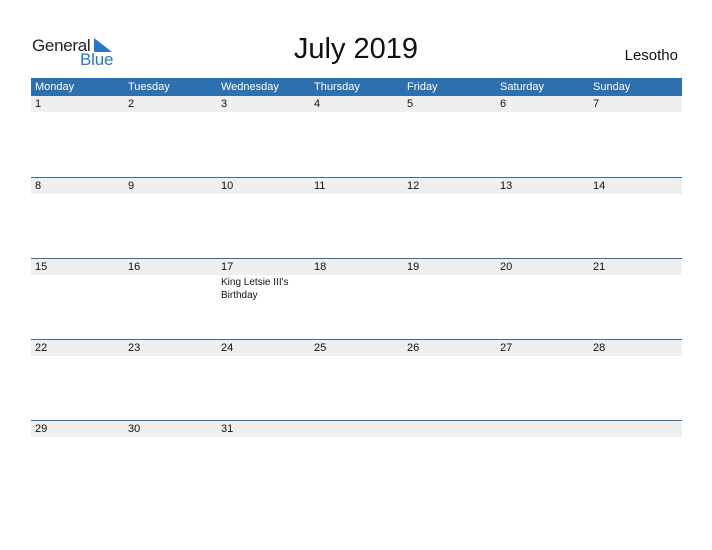 The image size is (712, 550). I want to click on day-number: 3, so click(224, 104).